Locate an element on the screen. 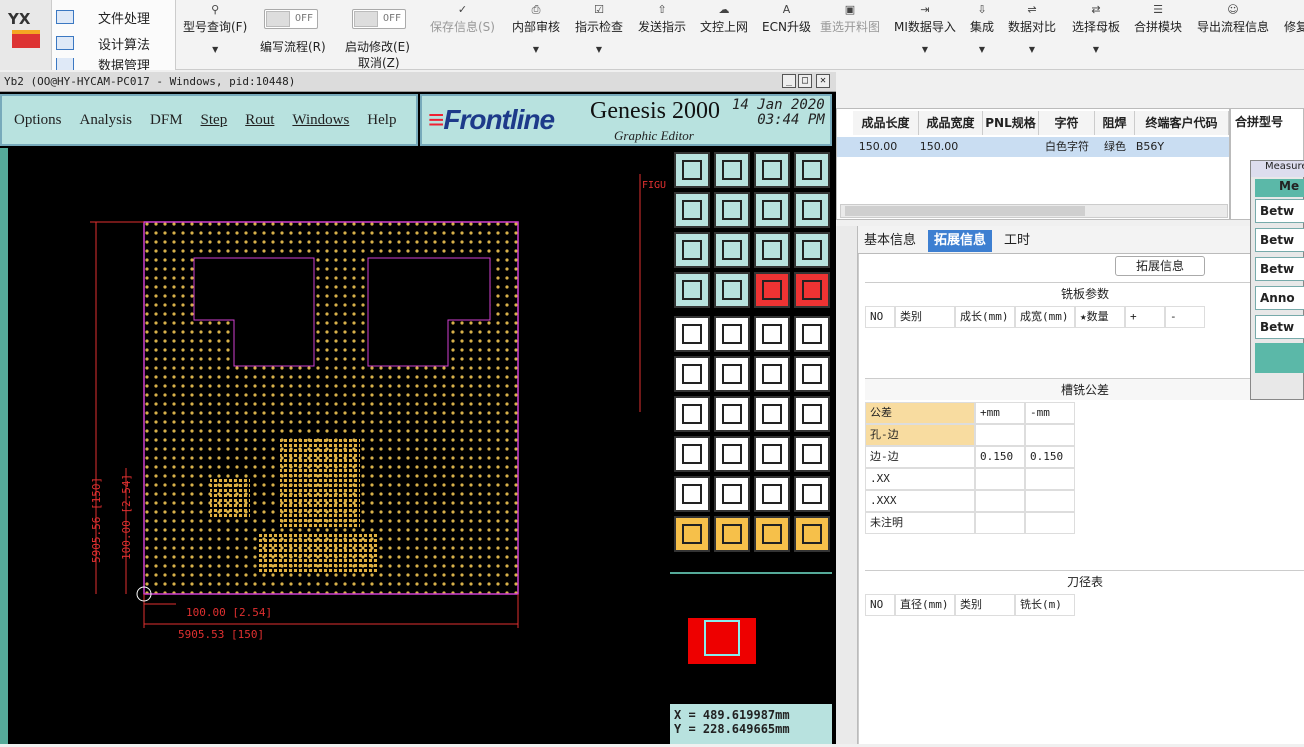  export-flow-button: ☺ 导出流程信息 is located at coordinates (1233, 19).